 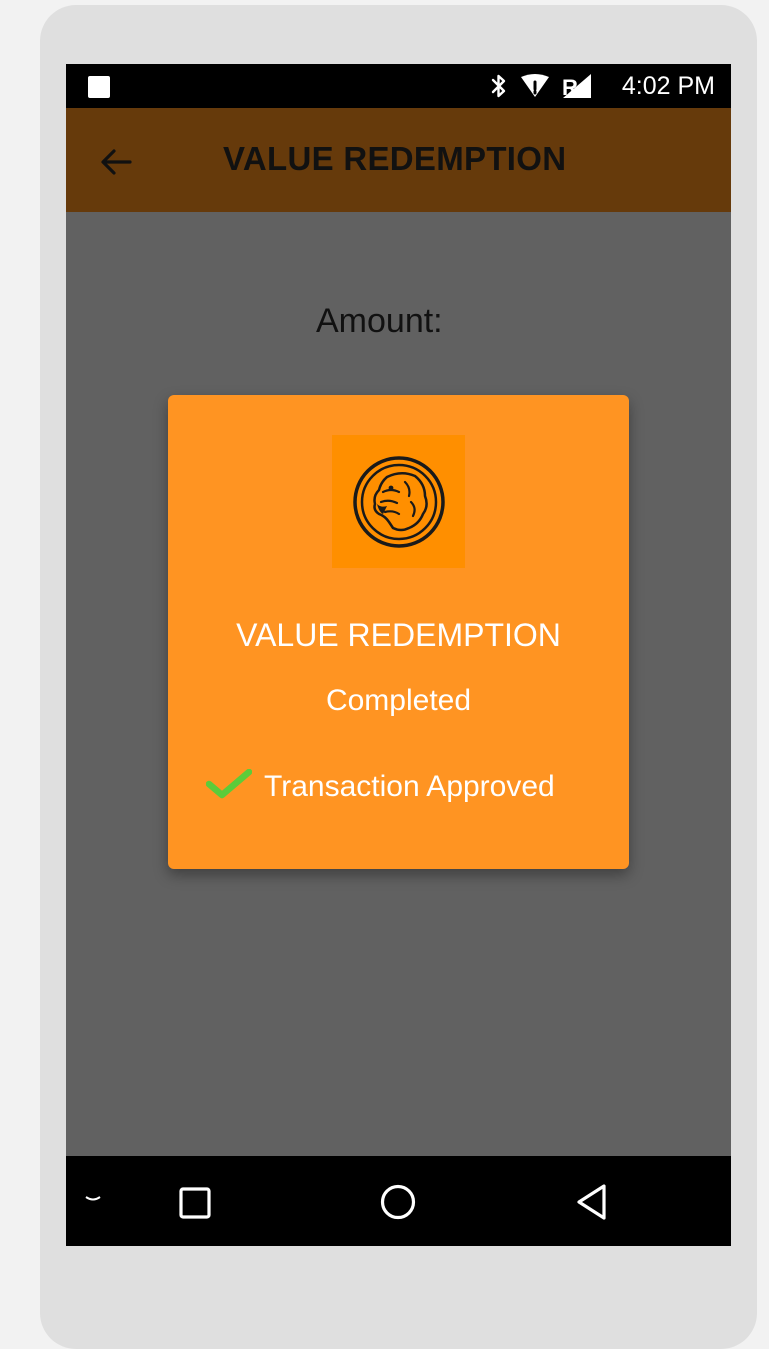 What do you see at coordinates (93, 1201) in the screenshot?
I see `chevron-down-icon` at bounding box center [93, 1201].